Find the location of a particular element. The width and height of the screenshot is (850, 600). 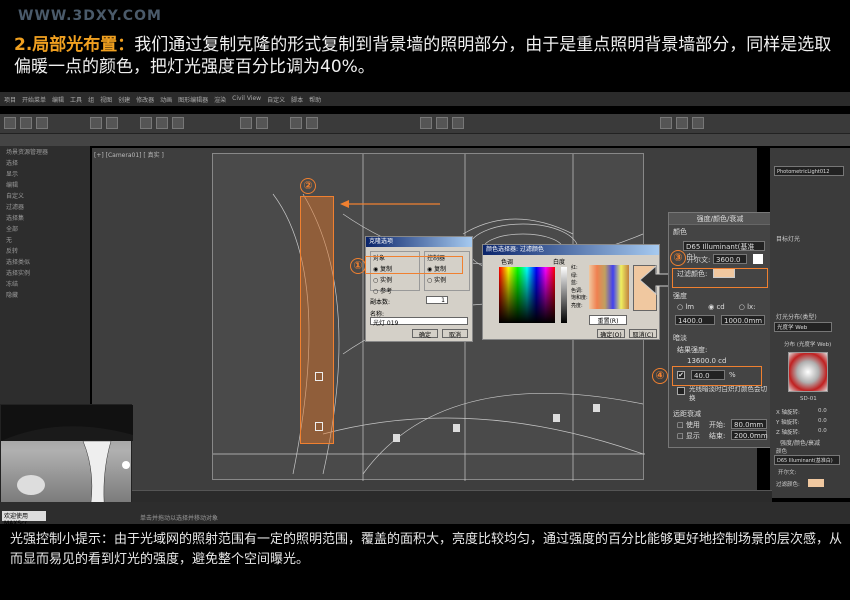

snap-icon is located at coordinates (246, 123).